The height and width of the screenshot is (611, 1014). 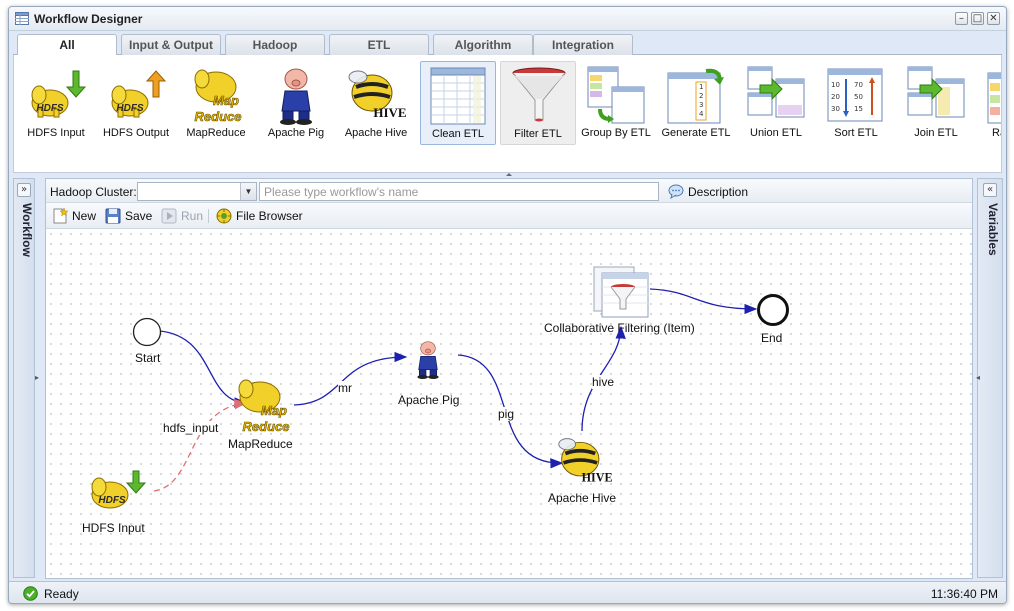 I want to click on edge-label-mr: mr, so click(x=345, y=388).